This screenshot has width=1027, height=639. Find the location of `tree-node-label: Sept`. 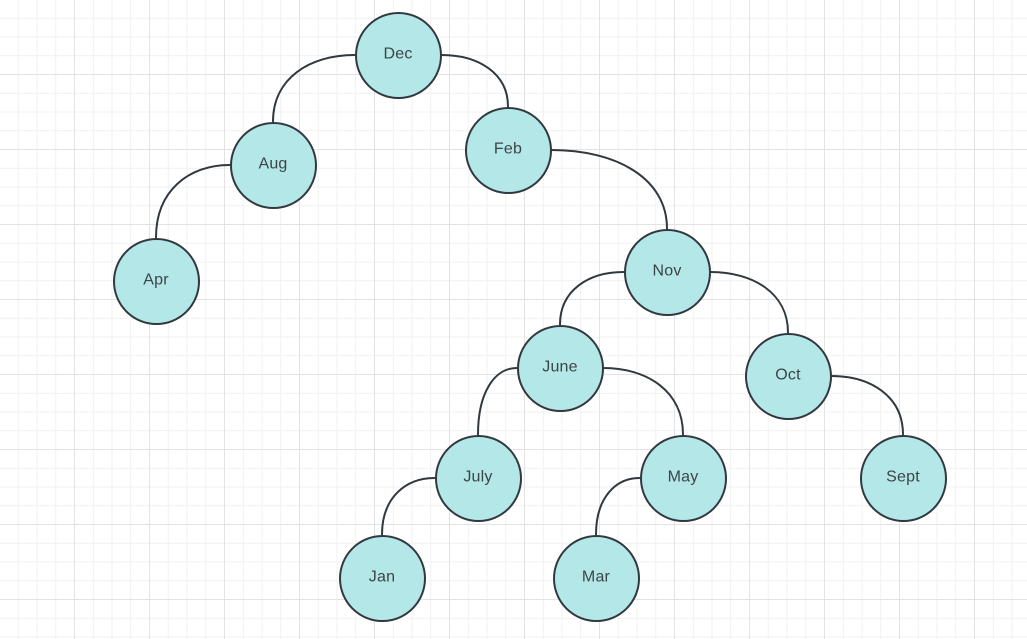

tree-node-label: Sept is located at coordinates (903, 477).